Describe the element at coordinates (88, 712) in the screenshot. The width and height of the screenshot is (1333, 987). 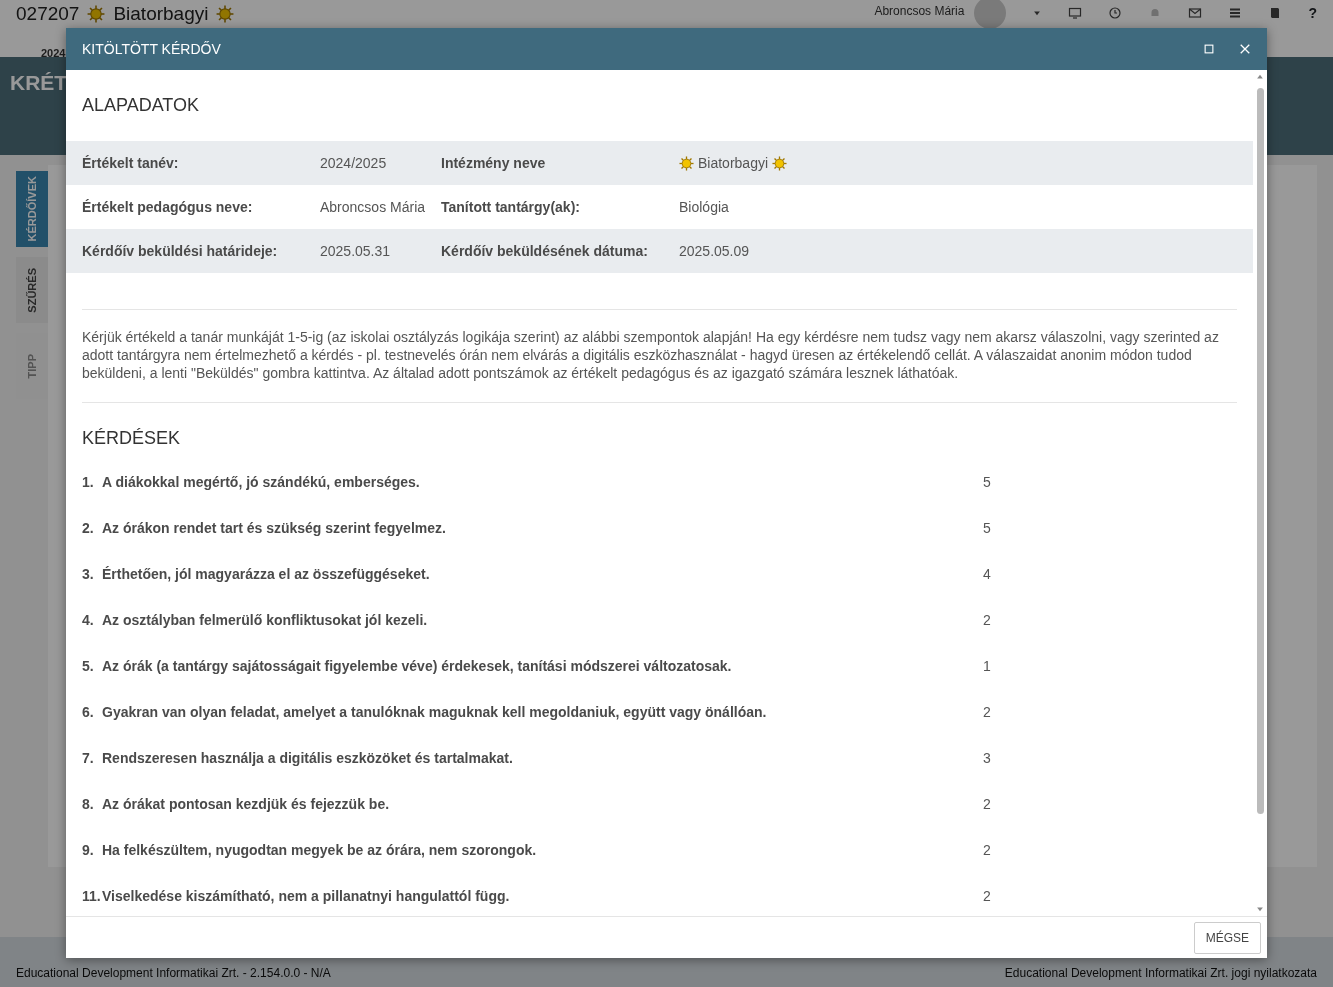
I see `question-number: 6.` at that location.